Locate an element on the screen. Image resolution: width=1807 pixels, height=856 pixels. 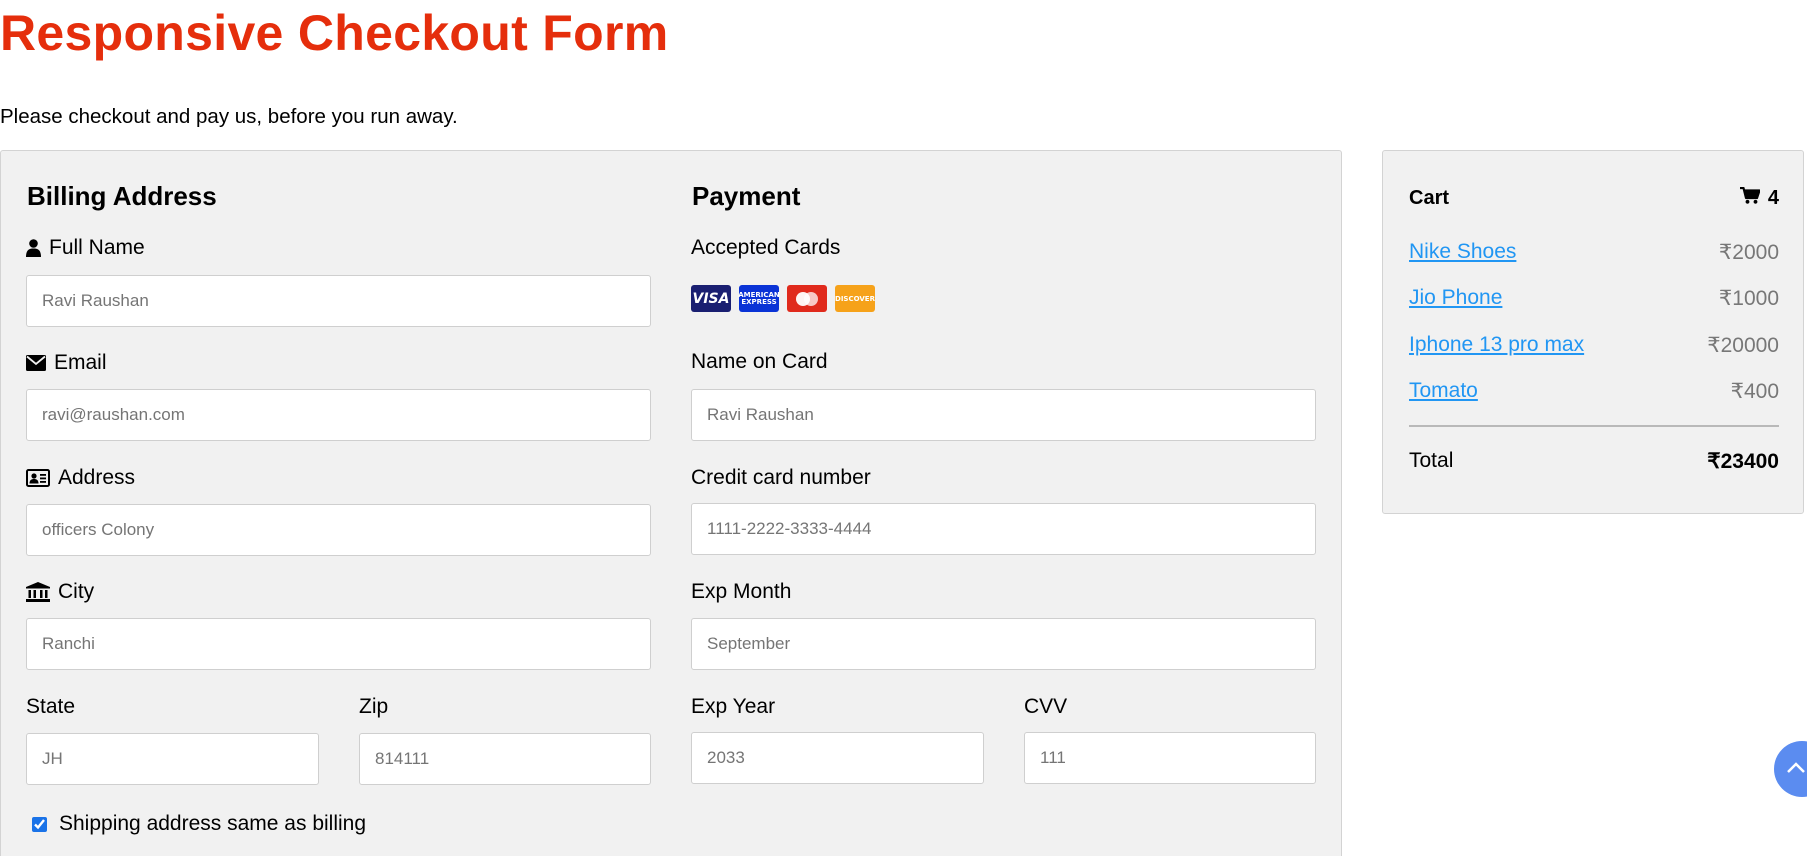
page-title: Responsive Checkout Form is located at coordinates (334, 33).